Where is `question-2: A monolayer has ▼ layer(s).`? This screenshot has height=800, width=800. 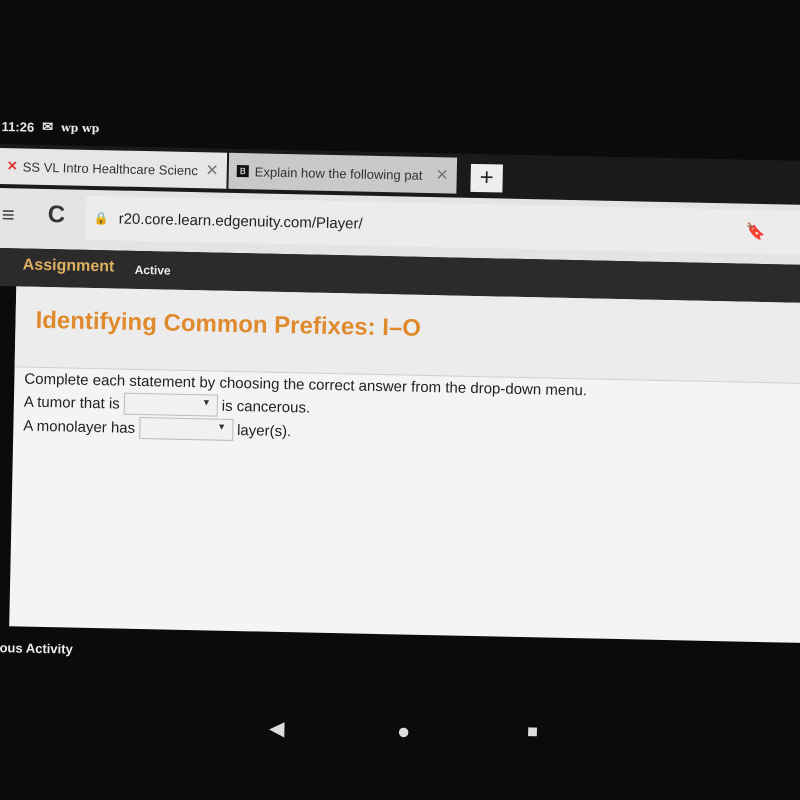 question-2: A monolayer has ▼ layer(s). is located at coordinates (157, 429).